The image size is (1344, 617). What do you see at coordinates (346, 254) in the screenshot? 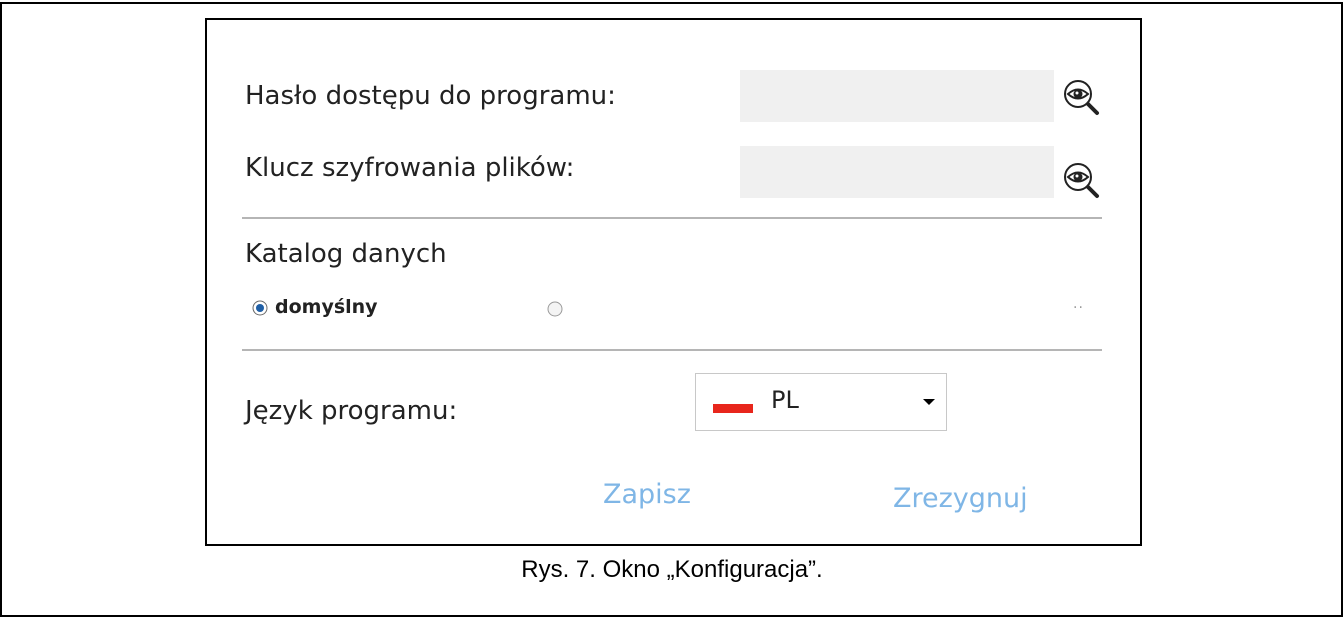
I see `data-directory-heading: Katalog danych` at bounding box center [346, 254].